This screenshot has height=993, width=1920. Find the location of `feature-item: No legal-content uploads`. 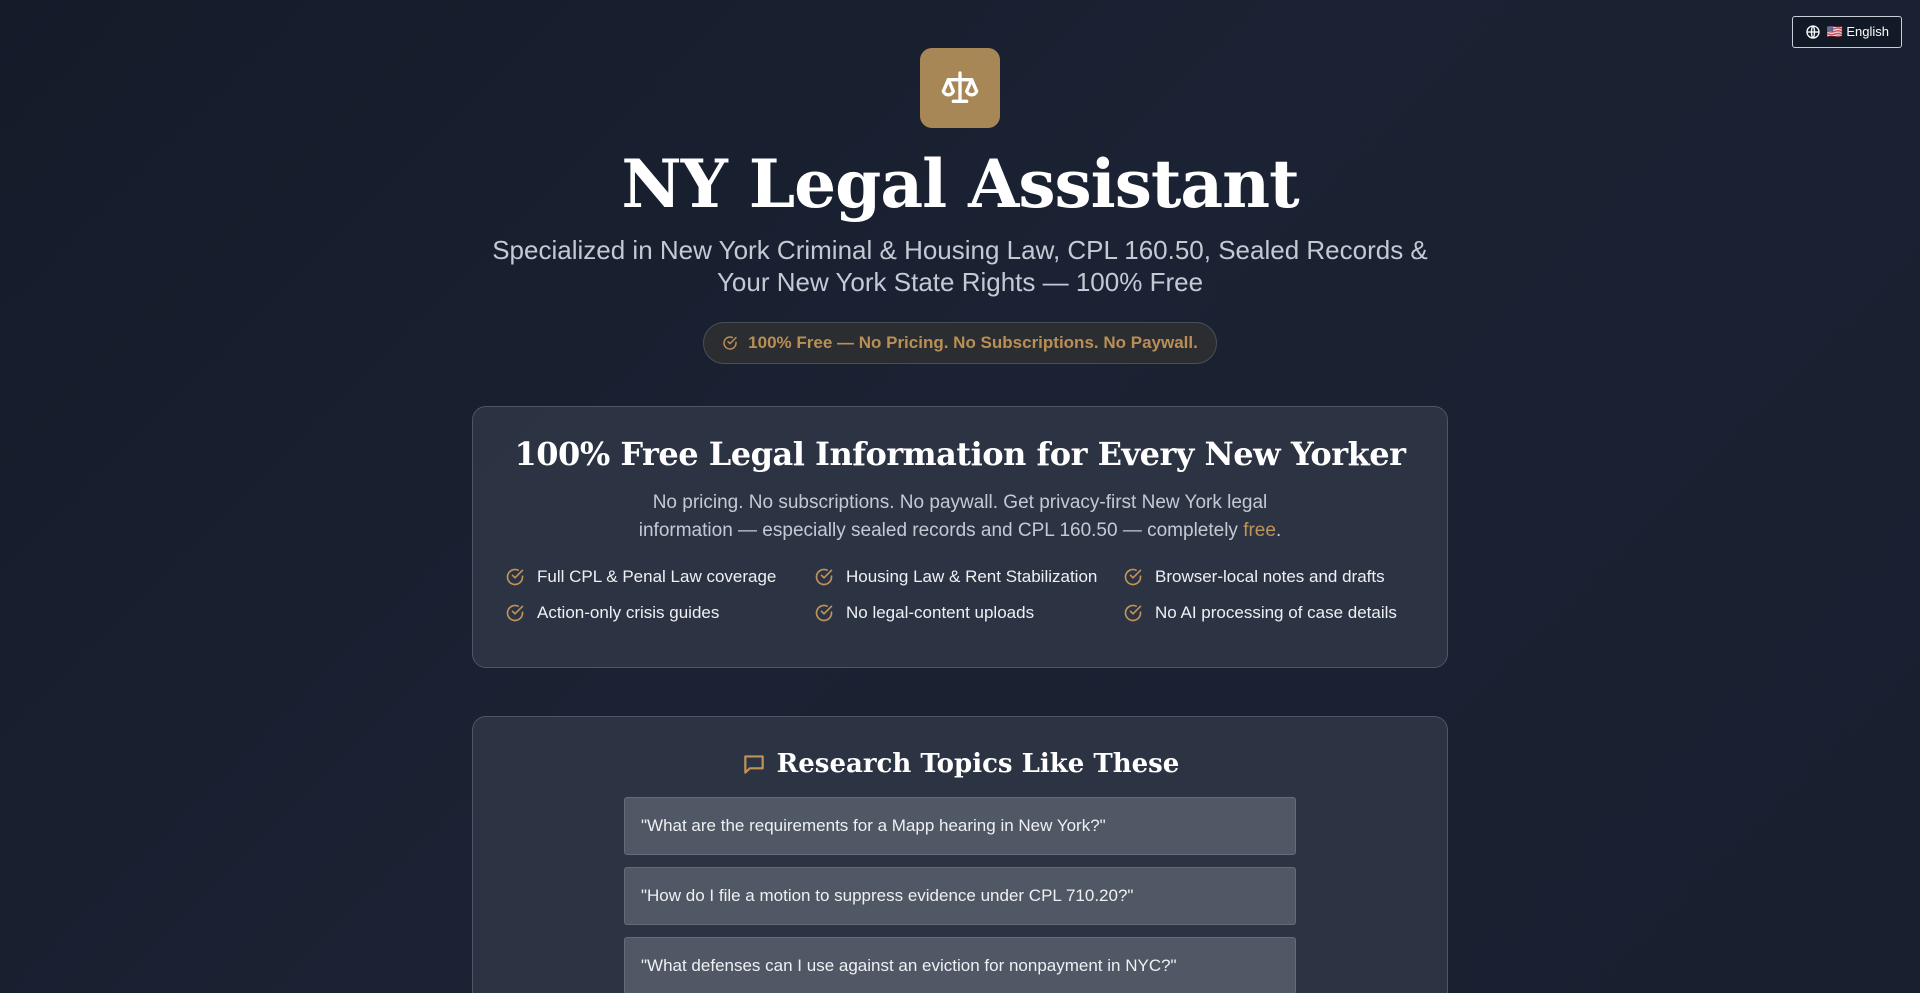

feature-item: No legal-content uploads is located at coordinates (968, 613).